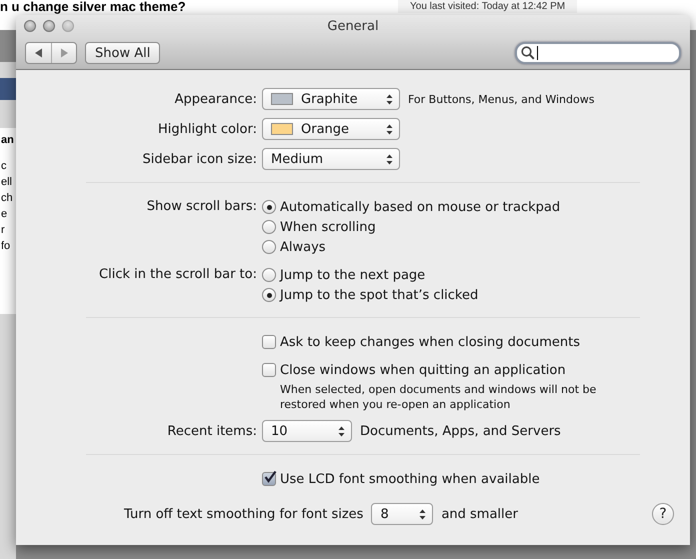  Describe the element at coordinates (501, 99) in the screenshot. I see `hint-text: For Buttons, Menus, and Windows` at that location.